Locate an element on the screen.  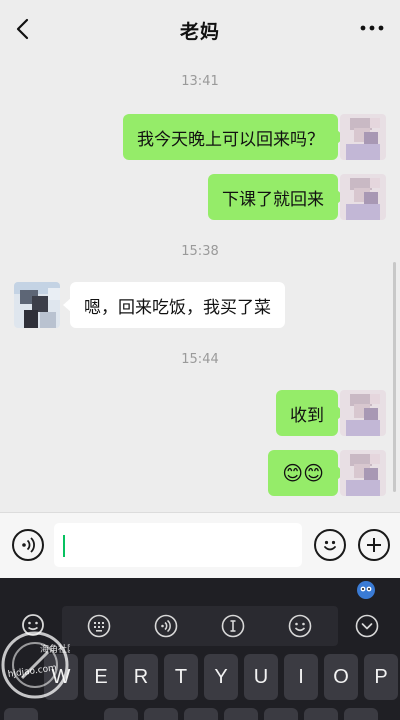
watermark-top-text: 海角社区 is located at coordinates (55, 649).